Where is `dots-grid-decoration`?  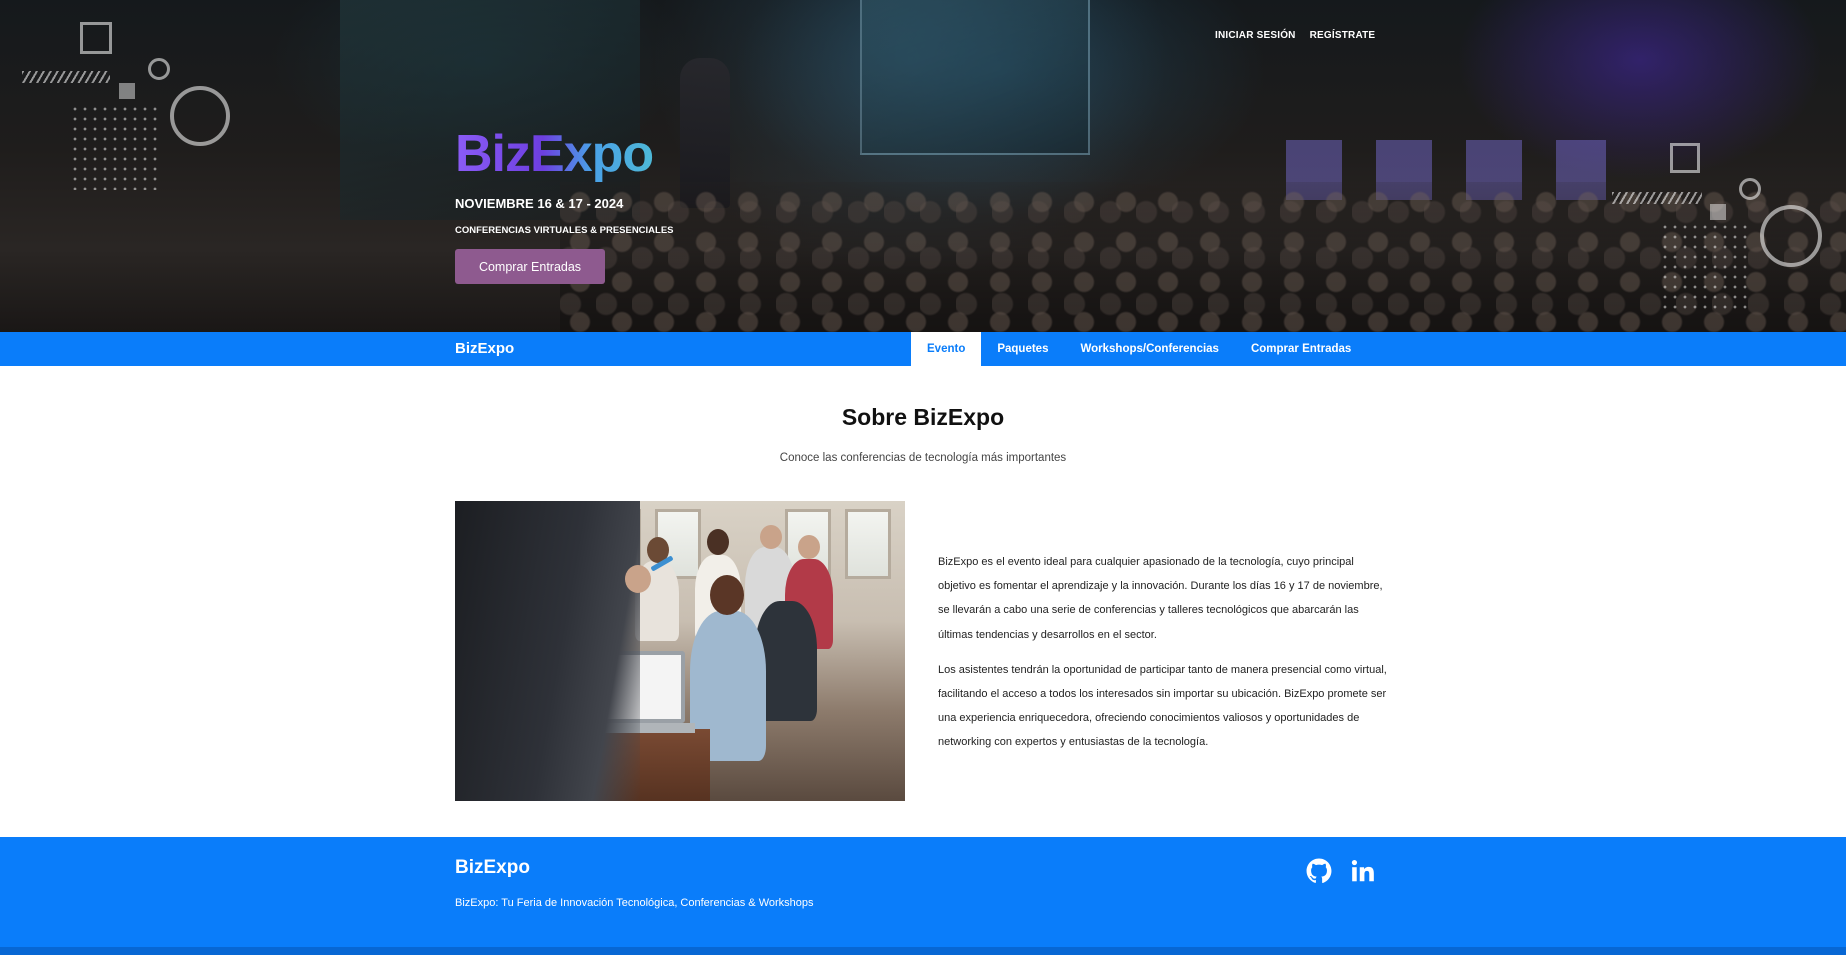 dots-grid-decoration is located at coordinates (114, 147).